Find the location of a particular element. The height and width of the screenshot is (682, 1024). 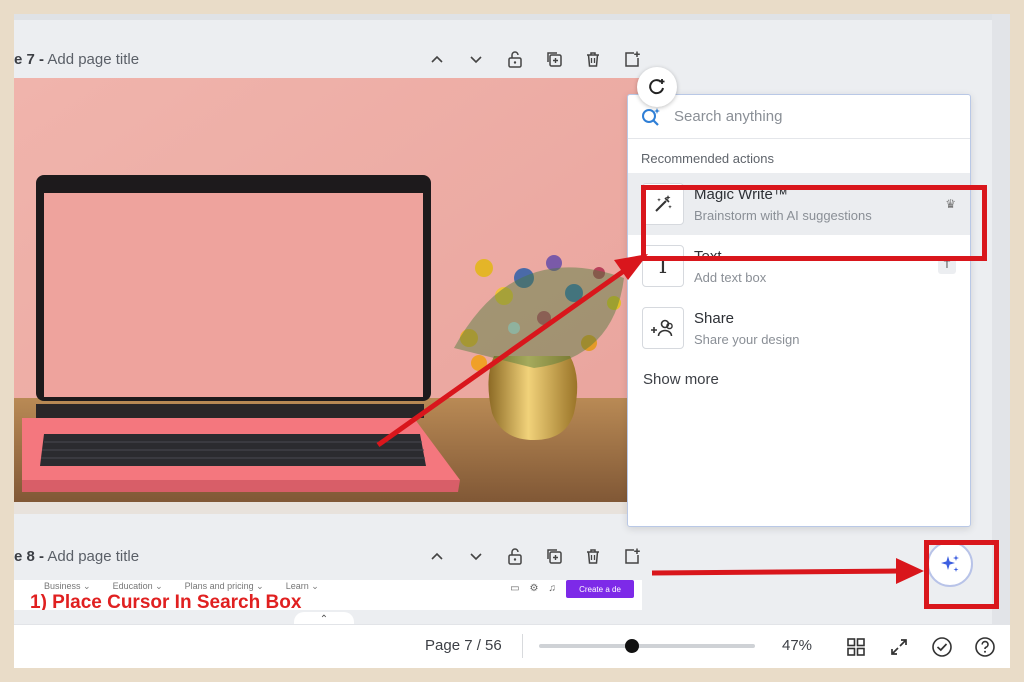

page-8-heading: 1) Place Cursor In Search Box is located at coordinates (166, 601).